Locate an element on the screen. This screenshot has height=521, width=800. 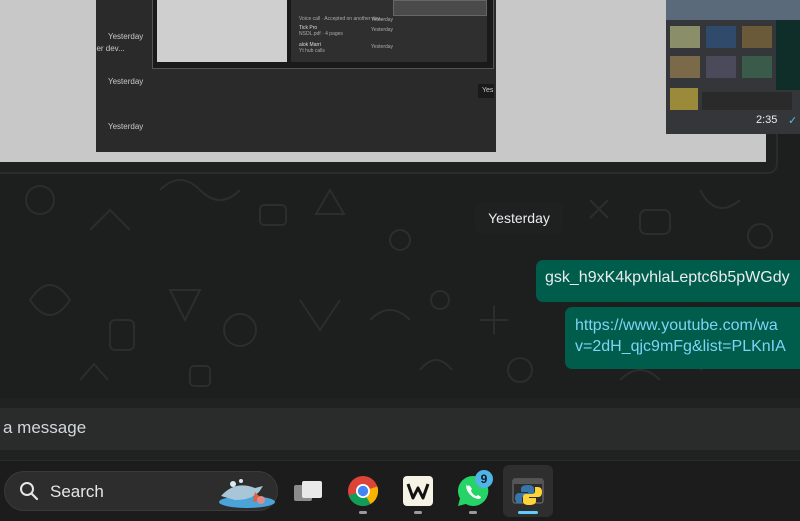
message-link-line: https://www.youtube.com/wa is located at coordinates (687, 325).